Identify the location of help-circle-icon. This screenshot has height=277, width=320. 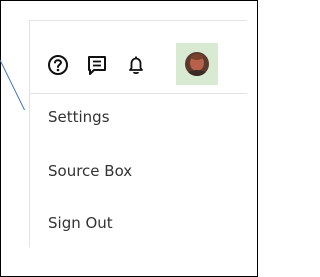
(58, 65).